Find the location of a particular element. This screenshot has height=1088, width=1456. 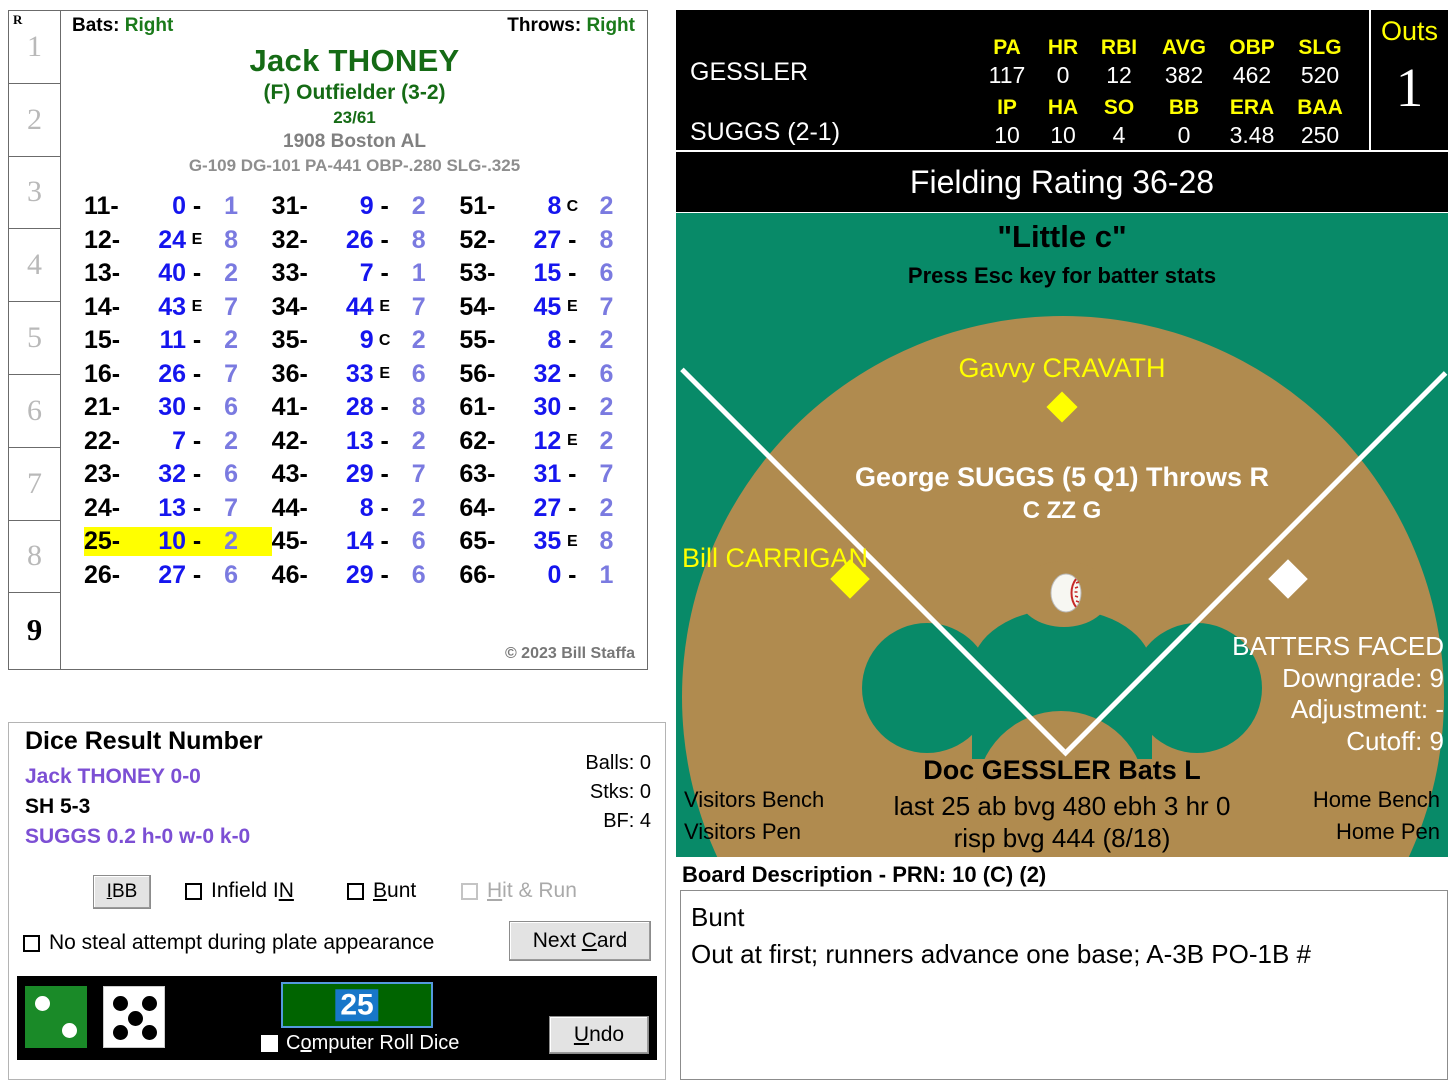

inning-cell-9: 9 is located at coordinates (34, 629).